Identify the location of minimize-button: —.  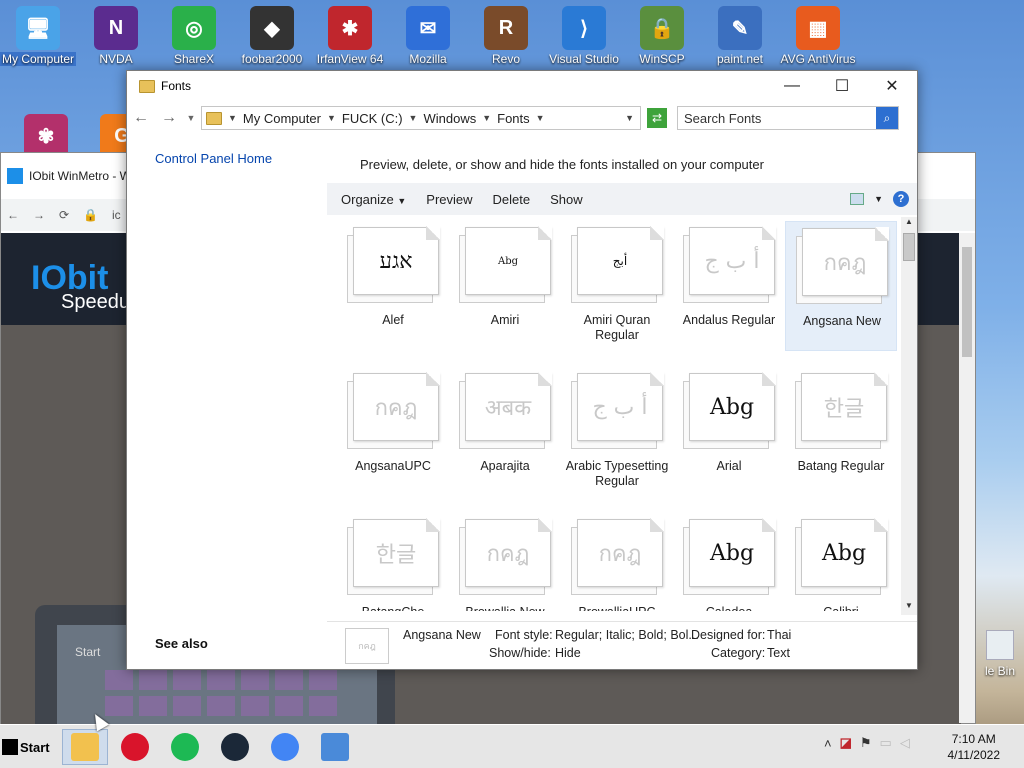
(792, 86).